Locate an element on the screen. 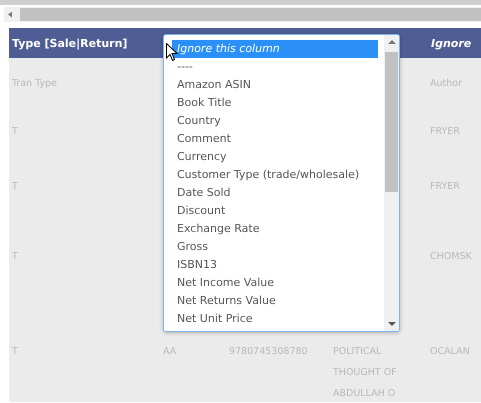  dropdown-option: Country is located at coordinates (275, 121).